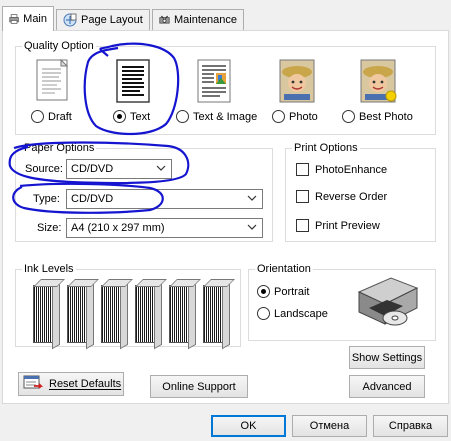 The width and height of the screenshot is (451, 441). I want to click on advanced-button: Advanced, so click(387, 386).